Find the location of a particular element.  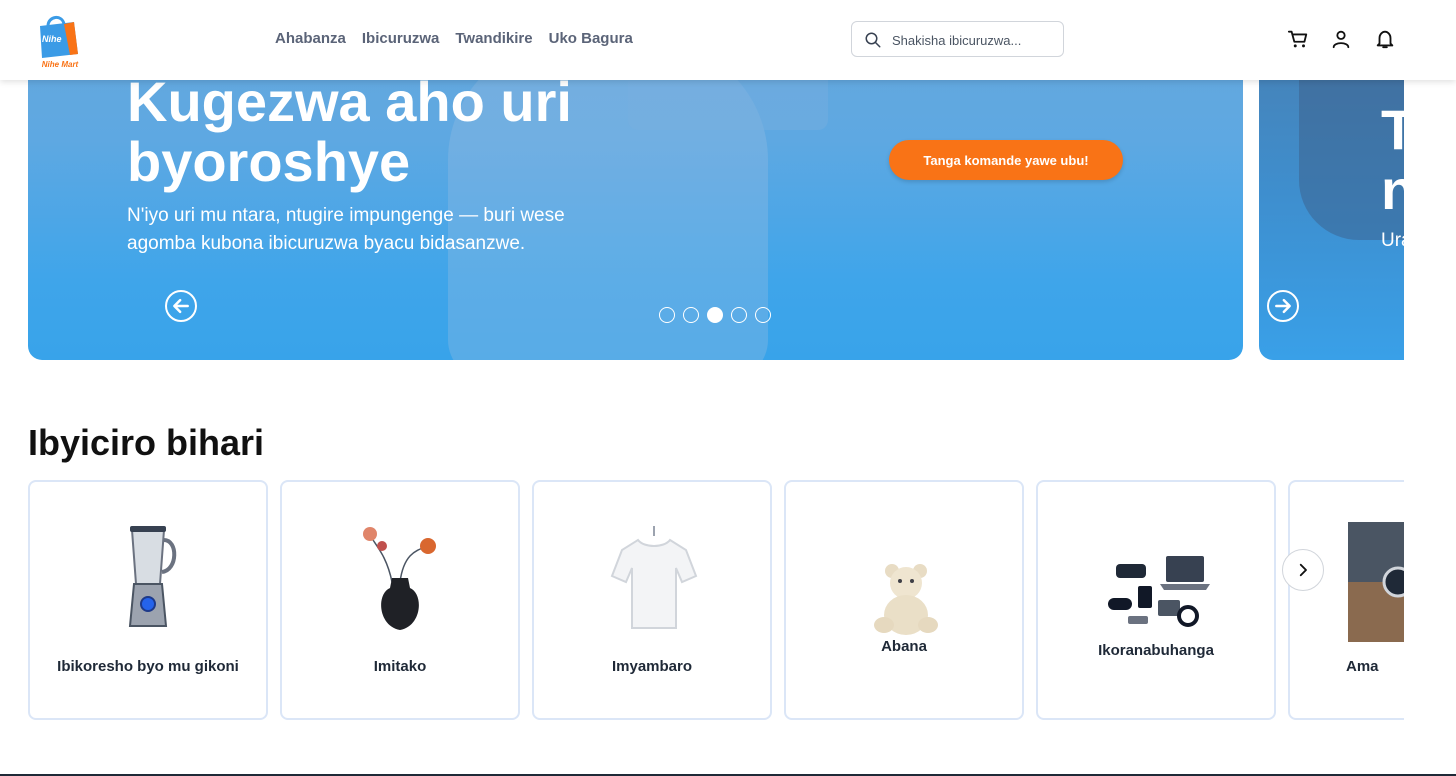

nav-uko-bagura: Uko Bagura is located at coordinates (591, 38).